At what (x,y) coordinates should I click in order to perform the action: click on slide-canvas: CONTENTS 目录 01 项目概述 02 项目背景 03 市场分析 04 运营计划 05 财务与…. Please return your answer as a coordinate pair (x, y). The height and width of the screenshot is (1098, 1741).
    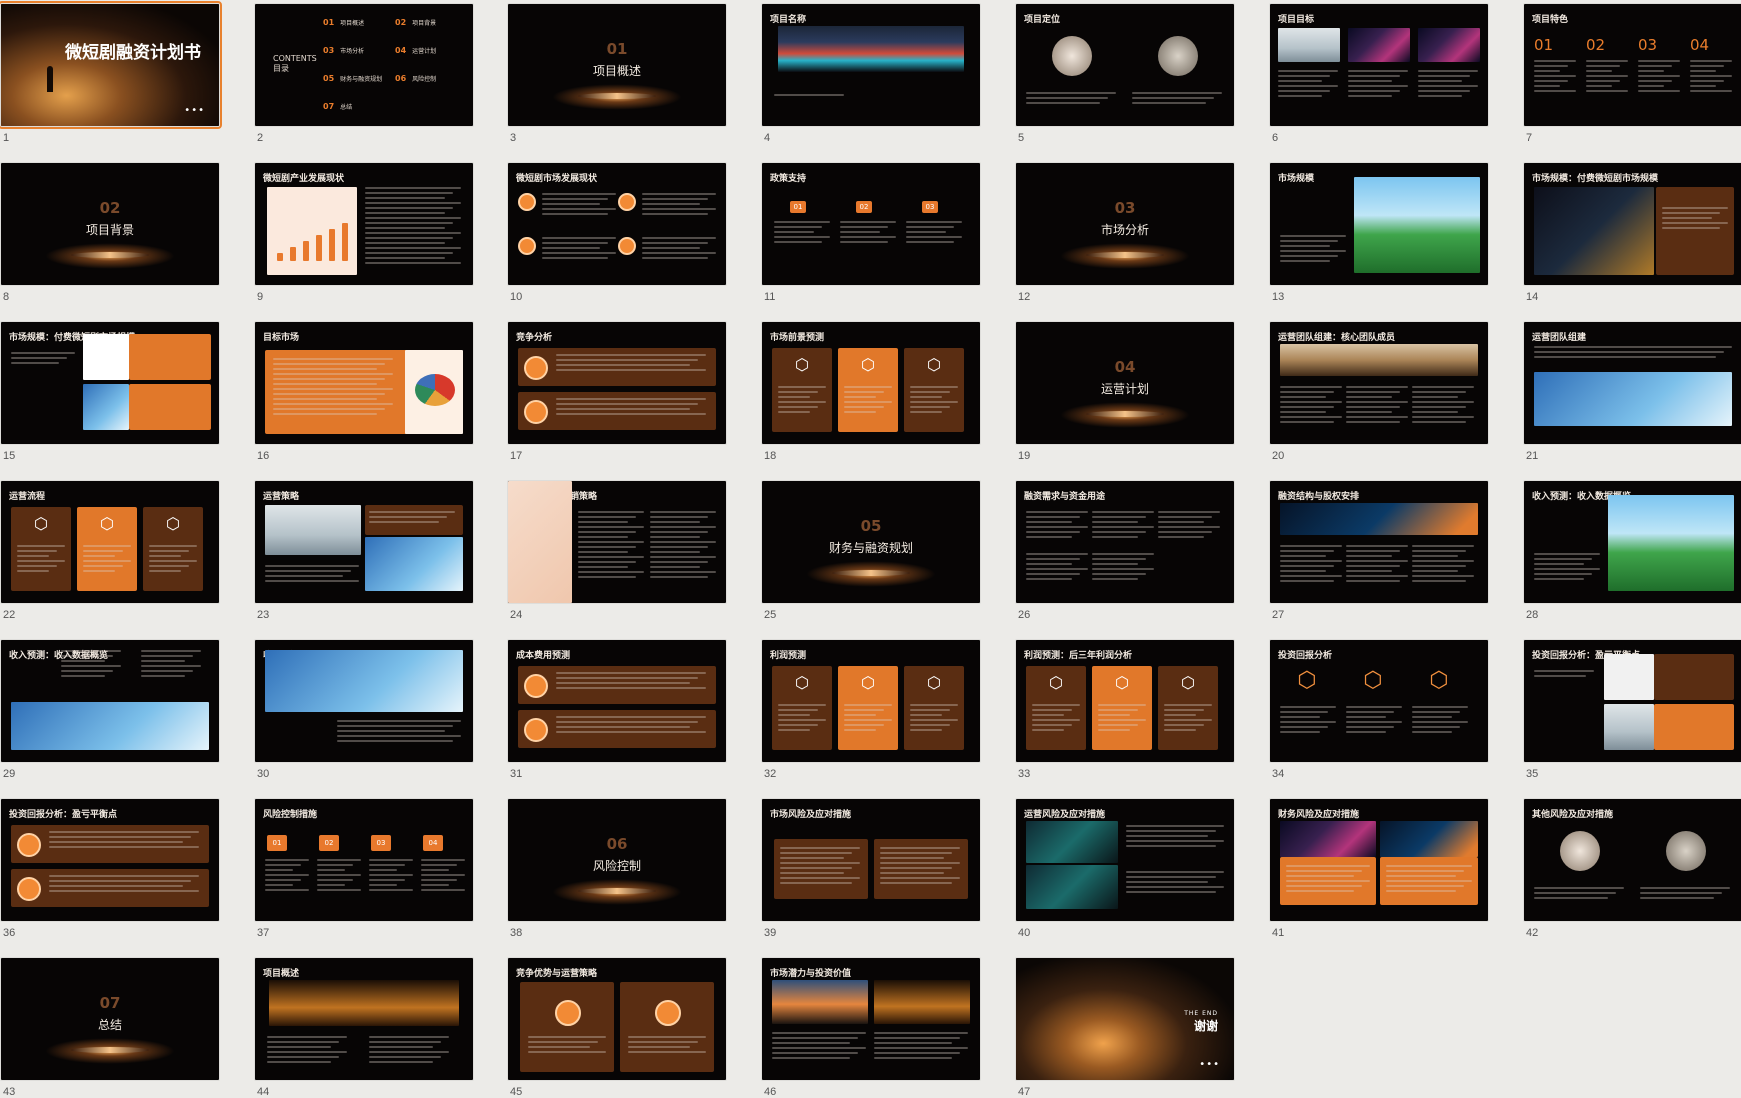
    Looking at the image, I should click on (364, 65).